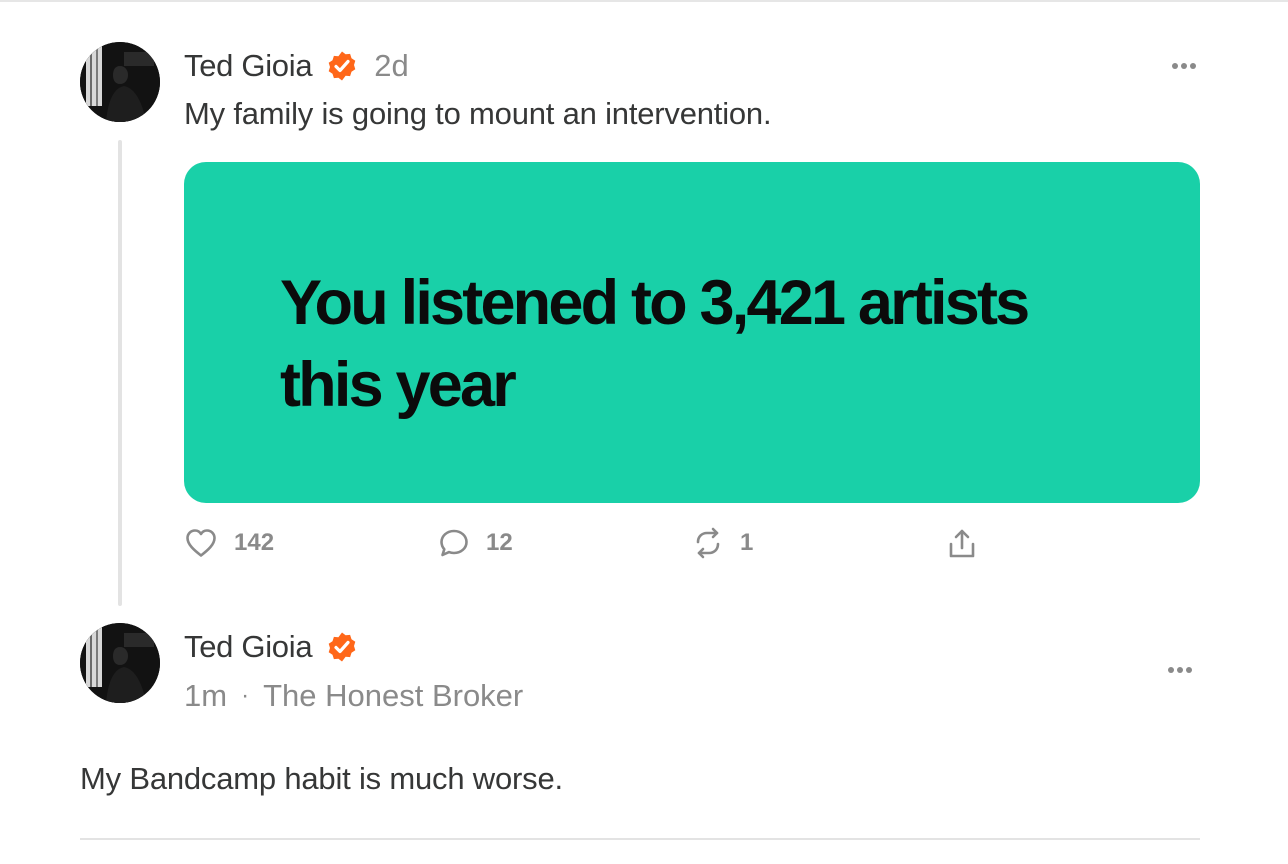  I want to click on reply-header: Ted Gioia, so click(271, 647).